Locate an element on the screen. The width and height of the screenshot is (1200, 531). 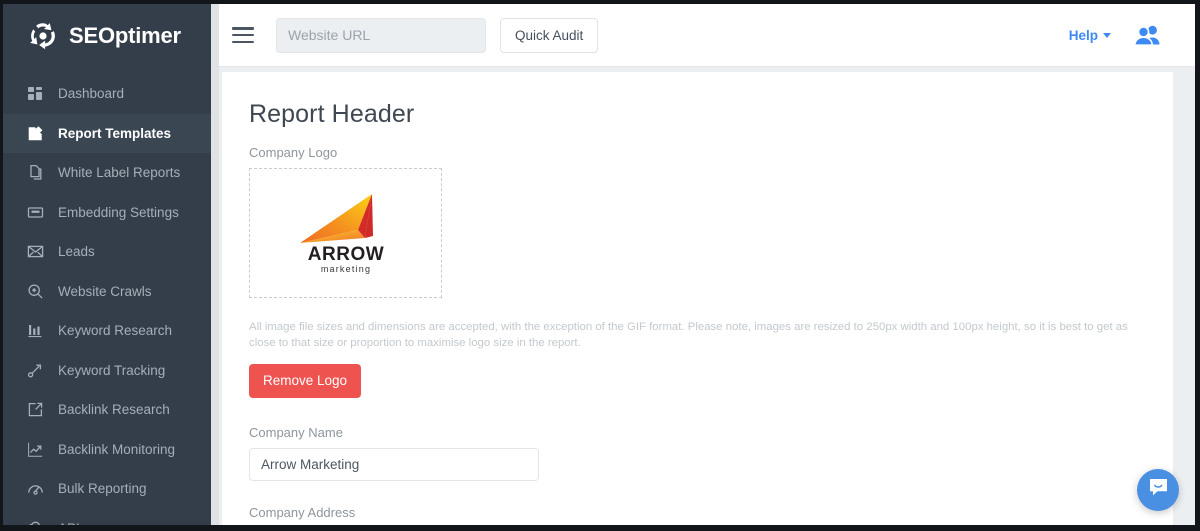
sidebar-item-embedding-settings: Embedding Settings is located at coordinates (107, 213).